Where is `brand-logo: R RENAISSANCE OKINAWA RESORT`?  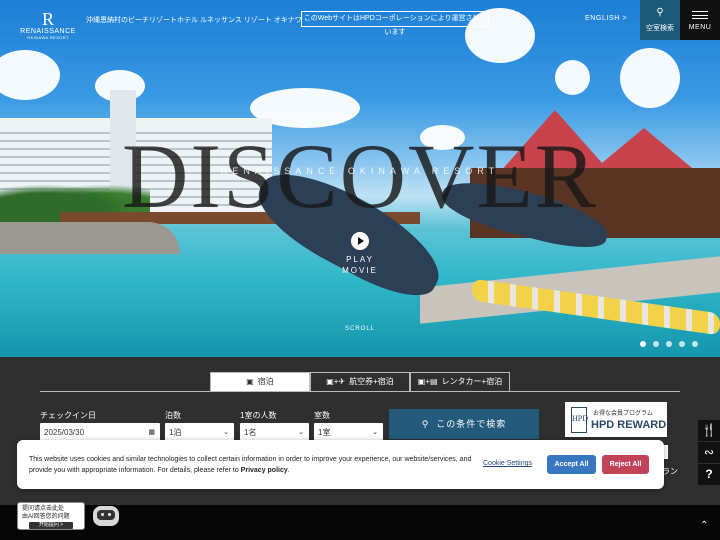
brand-logo: R RENAISSANCE OKINAWA RESORT is located at coordinates (48, 25).